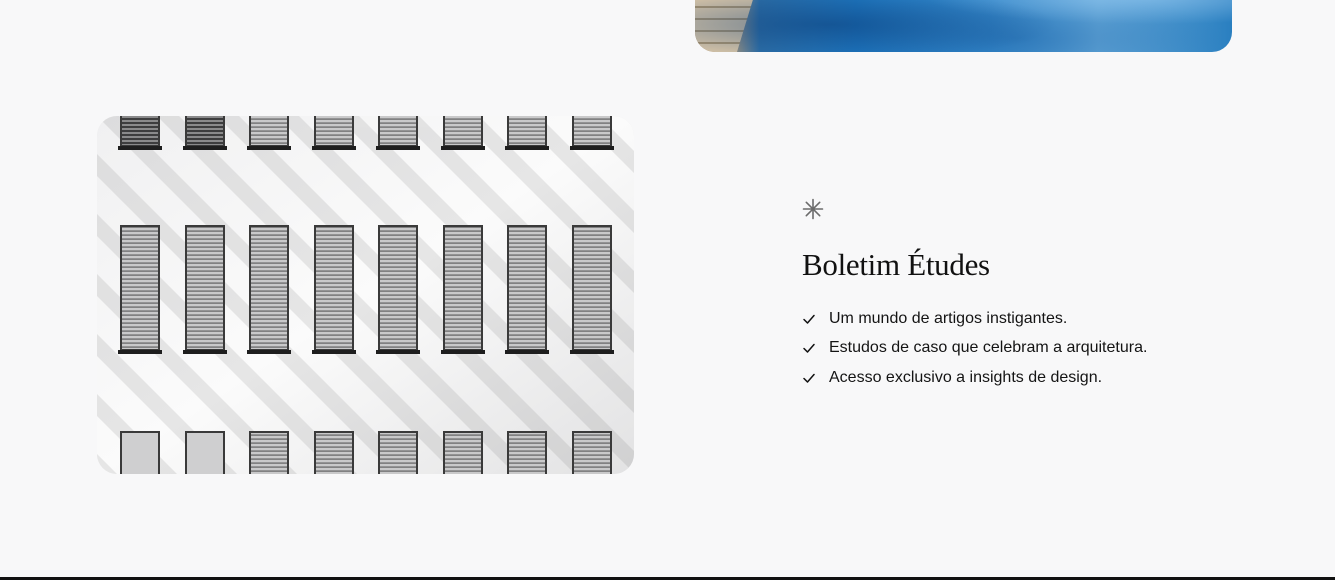 The image size is (1335, 580). I want to click on asterisk-icon, so click(813, 209).